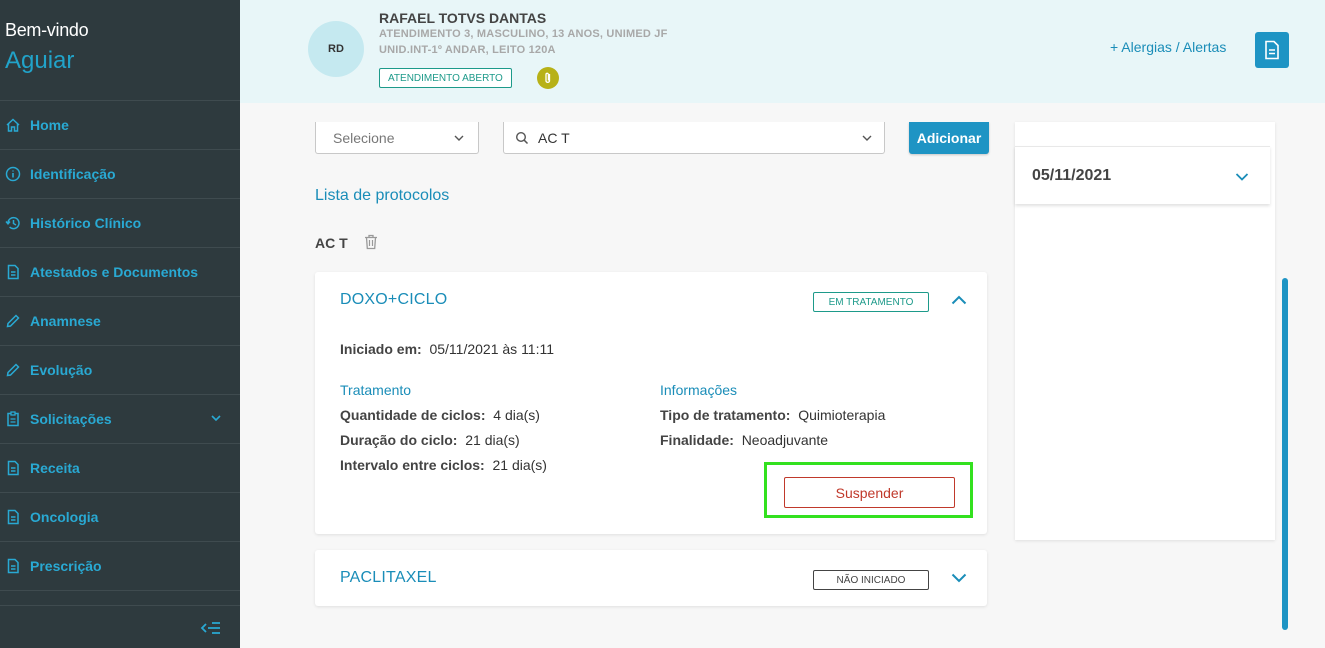 Image resolution: width=1325 pixels, height=648 pixels. I want to click on protocol-list-title: Lista de protocolos, so click(382, 195).